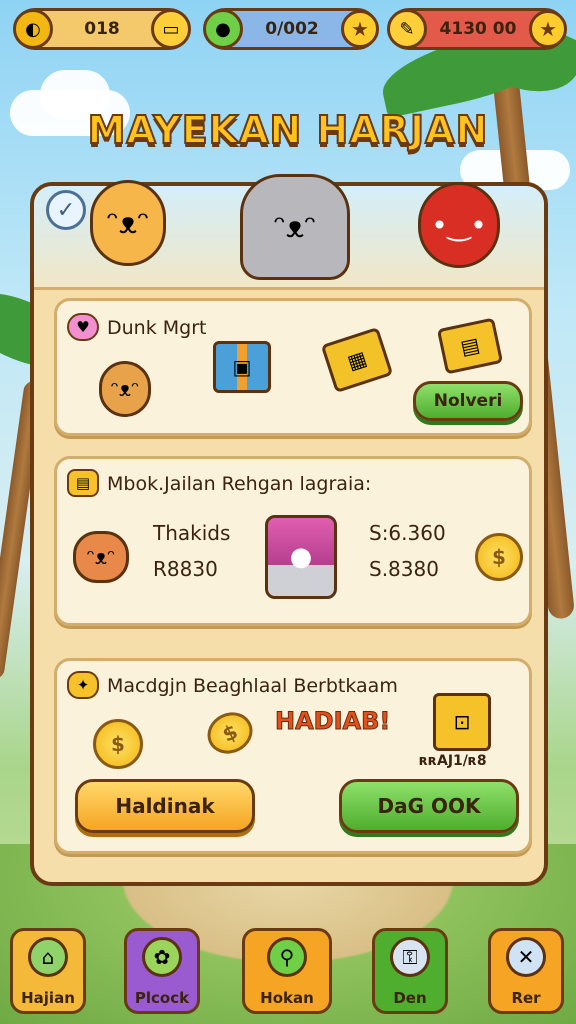  I want to click on gold-chest-icon: ⊡, so click(462, 722).